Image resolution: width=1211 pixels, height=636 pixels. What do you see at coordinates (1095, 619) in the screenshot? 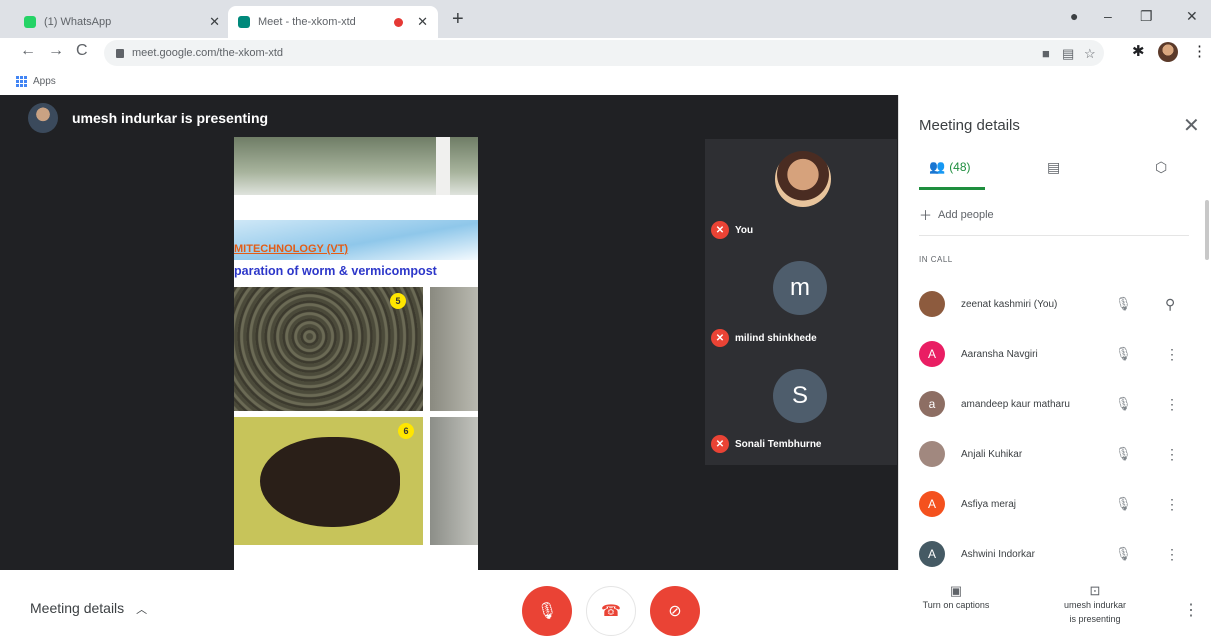
I see `presenting-label: is presenting` at bounding box center [1095, 619].